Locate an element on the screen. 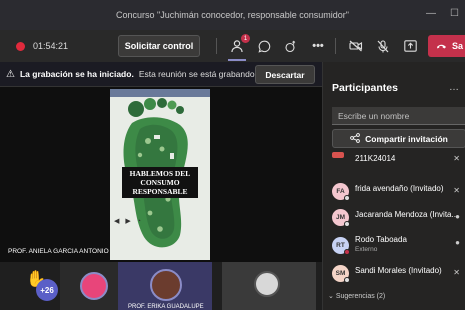 This screenshot has width=465, height=310. dismiss-button: Descartar is located at coordinates (285, 74).